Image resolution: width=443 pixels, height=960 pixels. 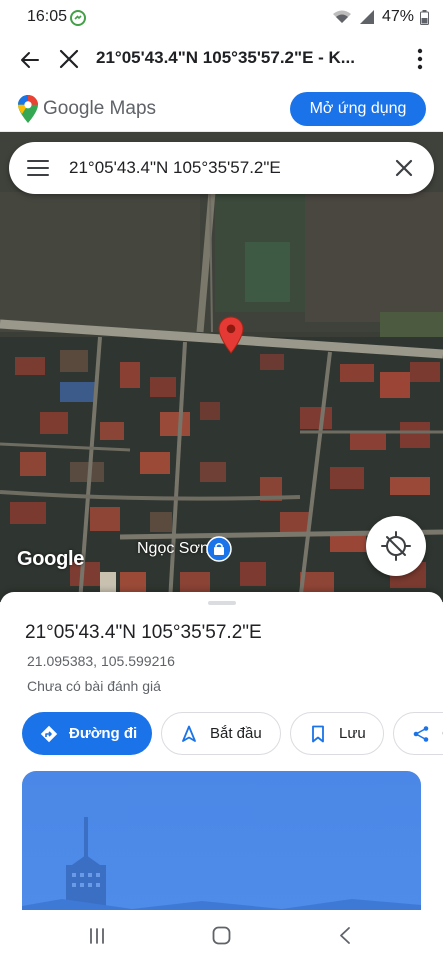 What do you see at coordinates (421, 733) in the screenshot?
I see `share-icon` at bounding box center [421, 733].